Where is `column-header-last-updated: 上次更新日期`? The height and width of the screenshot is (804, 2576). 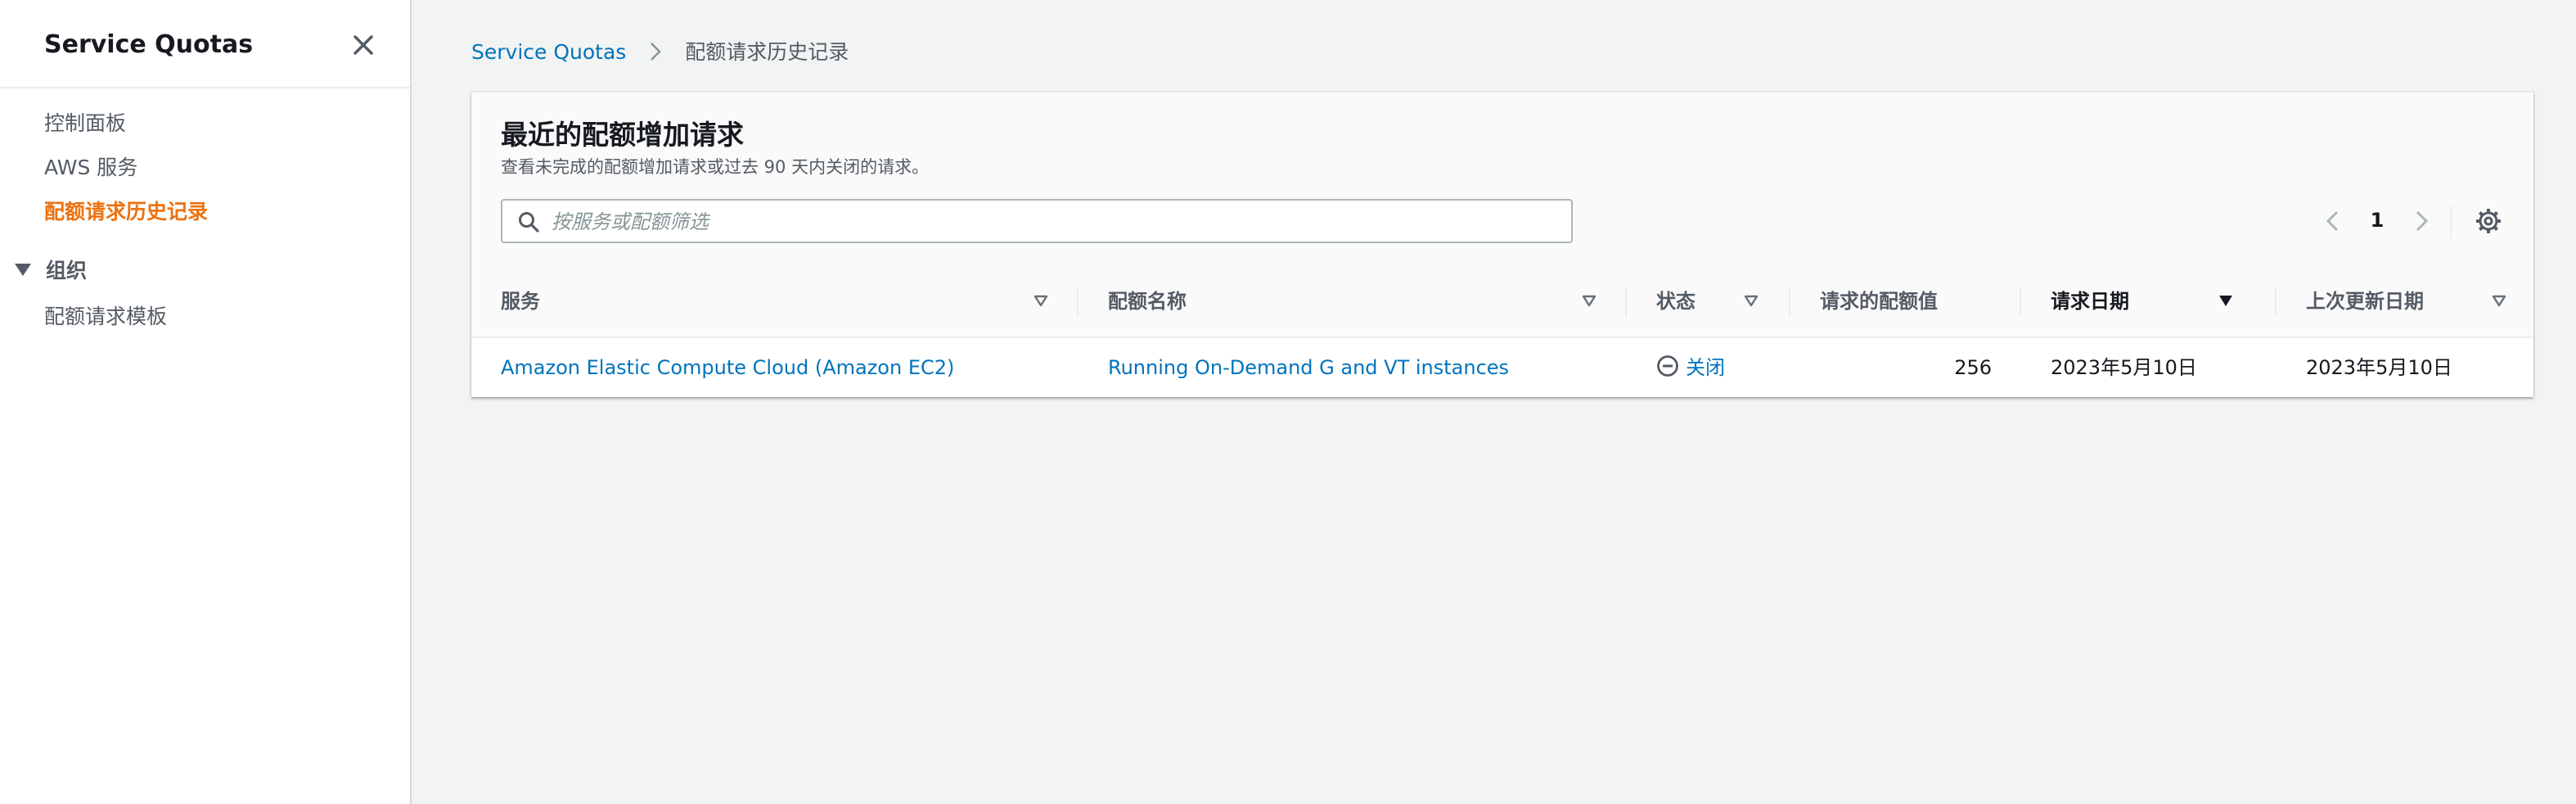 column-header-last-updated: 上次更新日期 is located at coordinates (2405, 301).